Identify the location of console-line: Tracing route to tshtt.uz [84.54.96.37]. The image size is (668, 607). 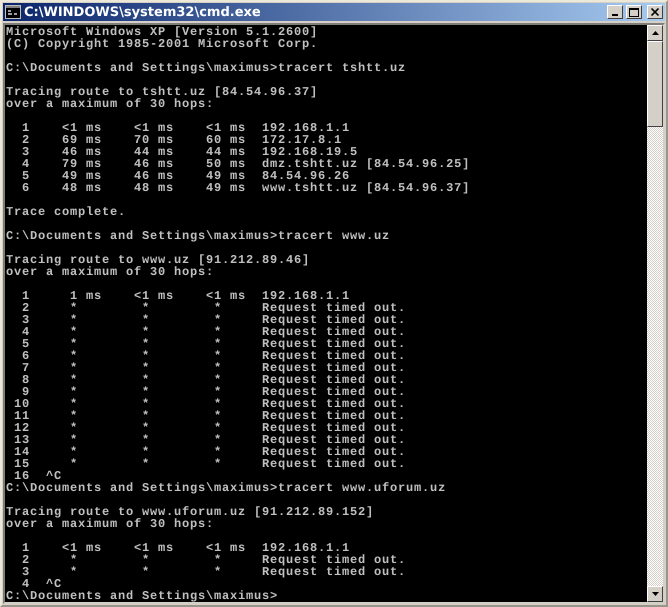
(162, 92).